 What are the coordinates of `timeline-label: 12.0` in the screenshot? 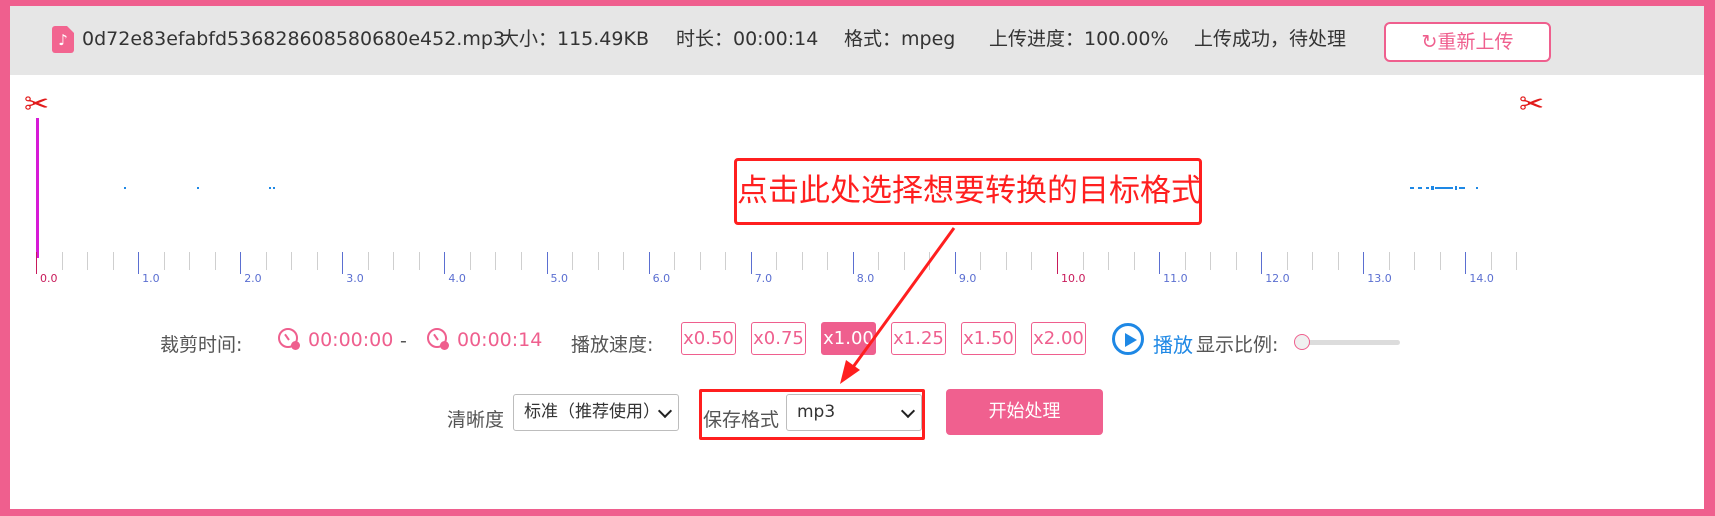 It's located at (1277, 278).